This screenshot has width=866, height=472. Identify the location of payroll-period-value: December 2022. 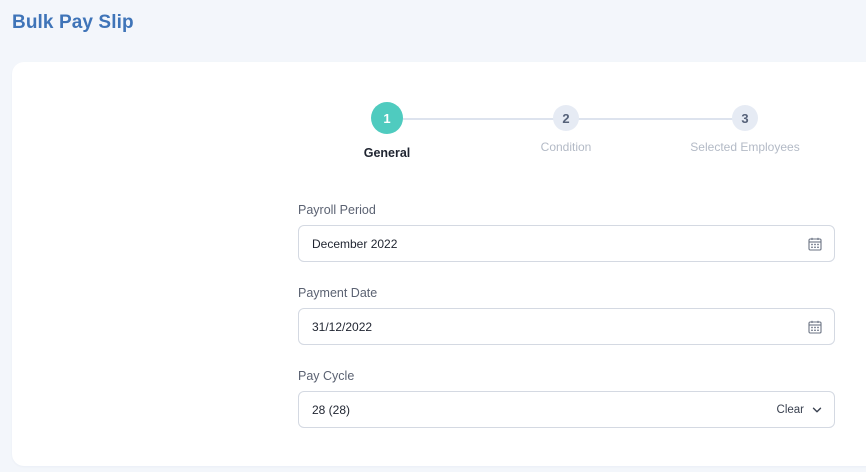
(355, 243).